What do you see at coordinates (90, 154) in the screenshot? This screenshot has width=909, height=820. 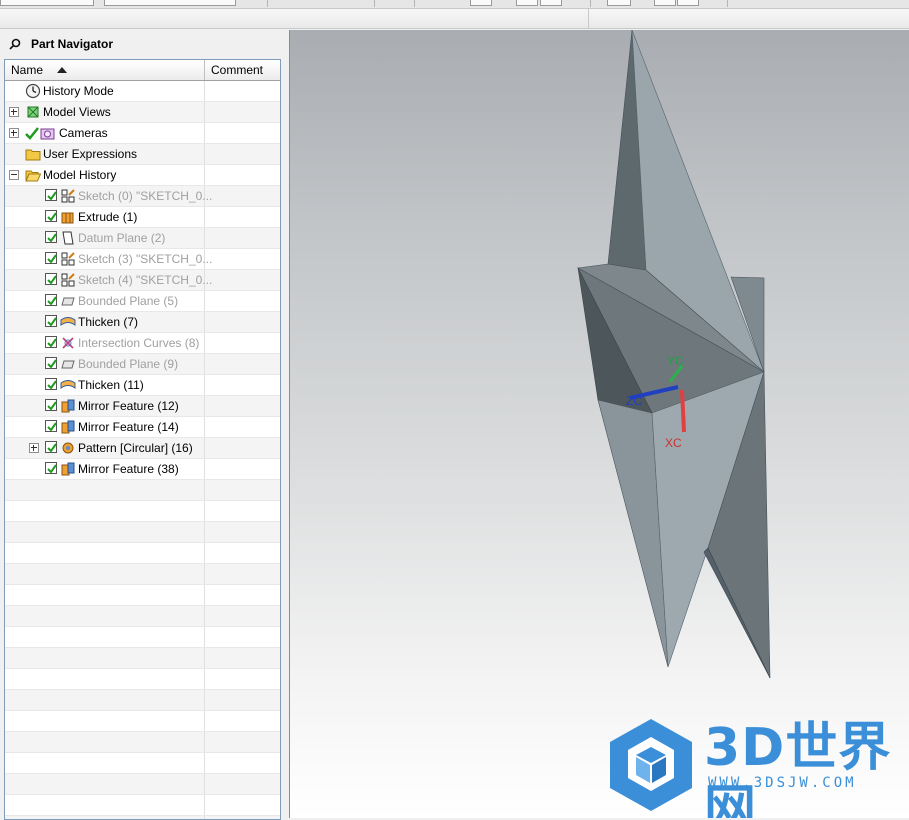 I see `tree-item-label: User Expressions` at bounding box center [90, 154].